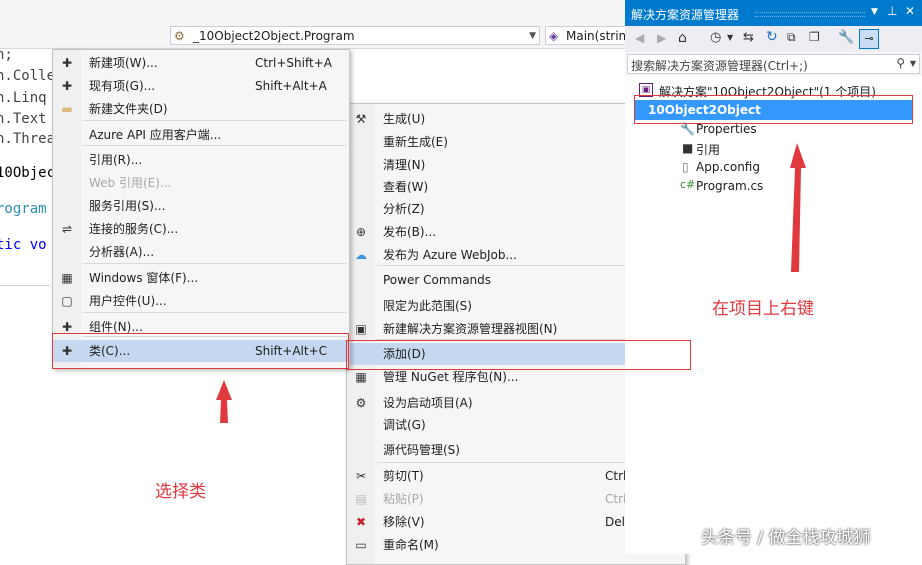 This screenshot has height=565, width=922. Describe the element at coordinates (763, 309) in the screenshot. I see `right-click-note: 在项目上右键` at that location.